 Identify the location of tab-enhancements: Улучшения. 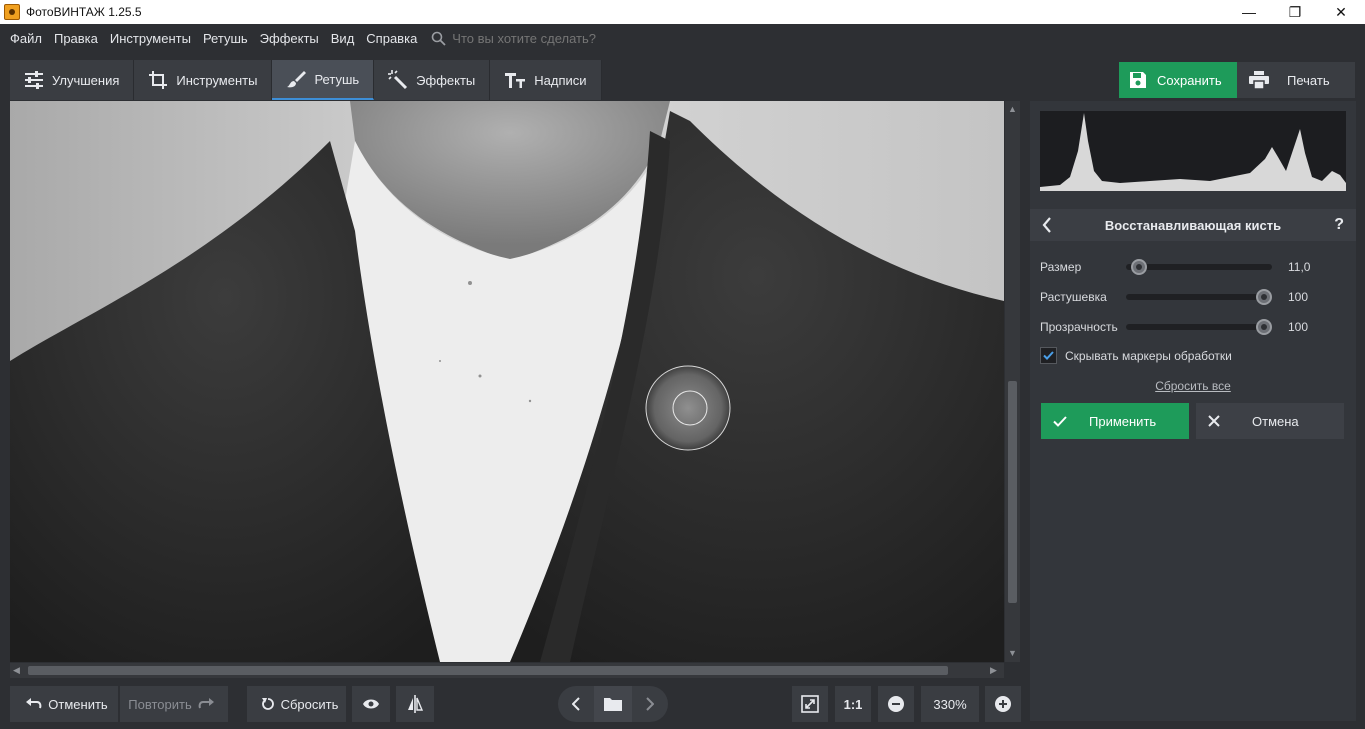
(72, 80).